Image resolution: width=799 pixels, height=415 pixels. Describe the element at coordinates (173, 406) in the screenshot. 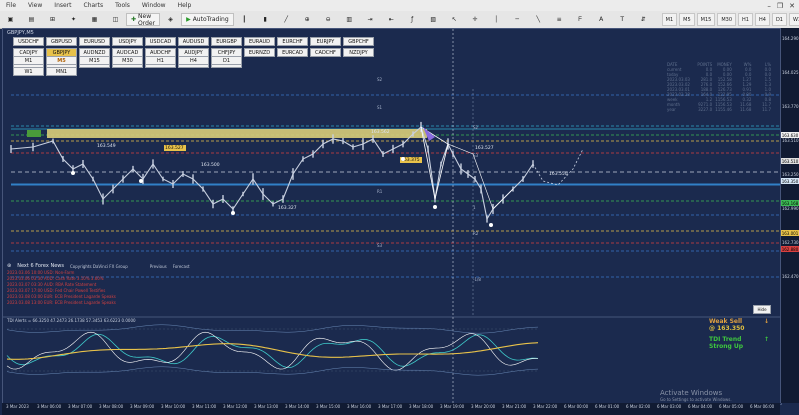

I see `time-label: 3 Mar 10:00` at that location.